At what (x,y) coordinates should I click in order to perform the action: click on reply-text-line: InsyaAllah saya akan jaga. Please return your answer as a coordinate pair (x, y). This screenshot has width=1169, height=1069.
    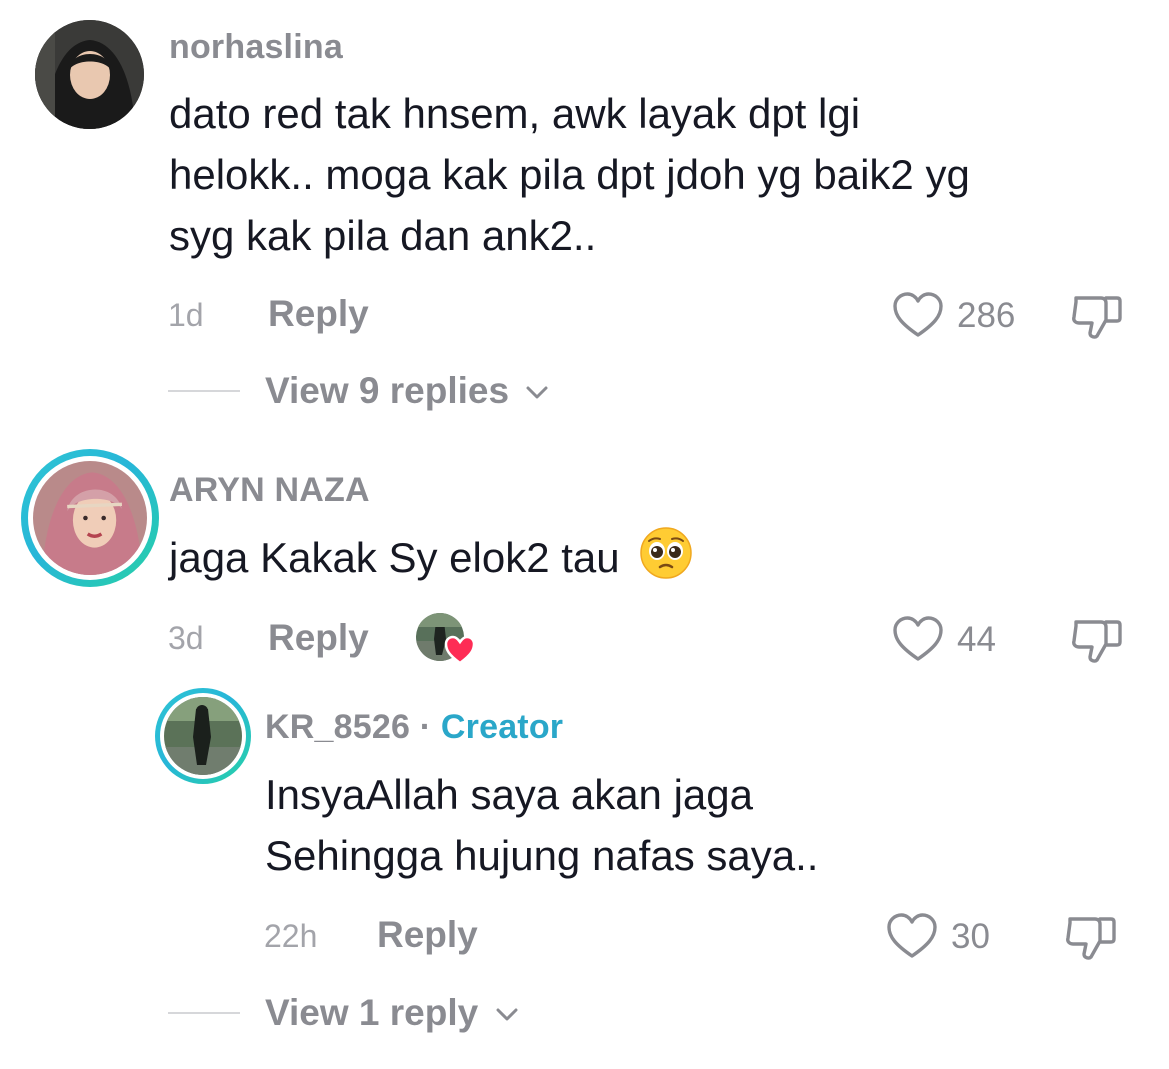
    Looking at the image, I should click on (509, 794).